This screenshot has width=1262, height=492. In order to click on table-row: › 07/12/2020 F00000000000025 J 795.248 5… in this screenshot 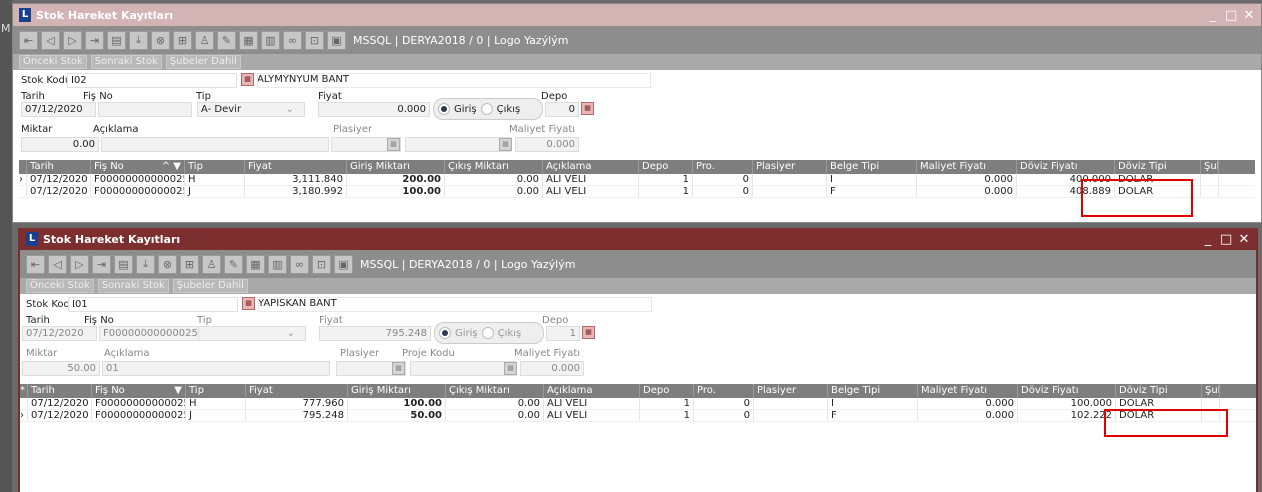, I will do `click(638, 416)`.